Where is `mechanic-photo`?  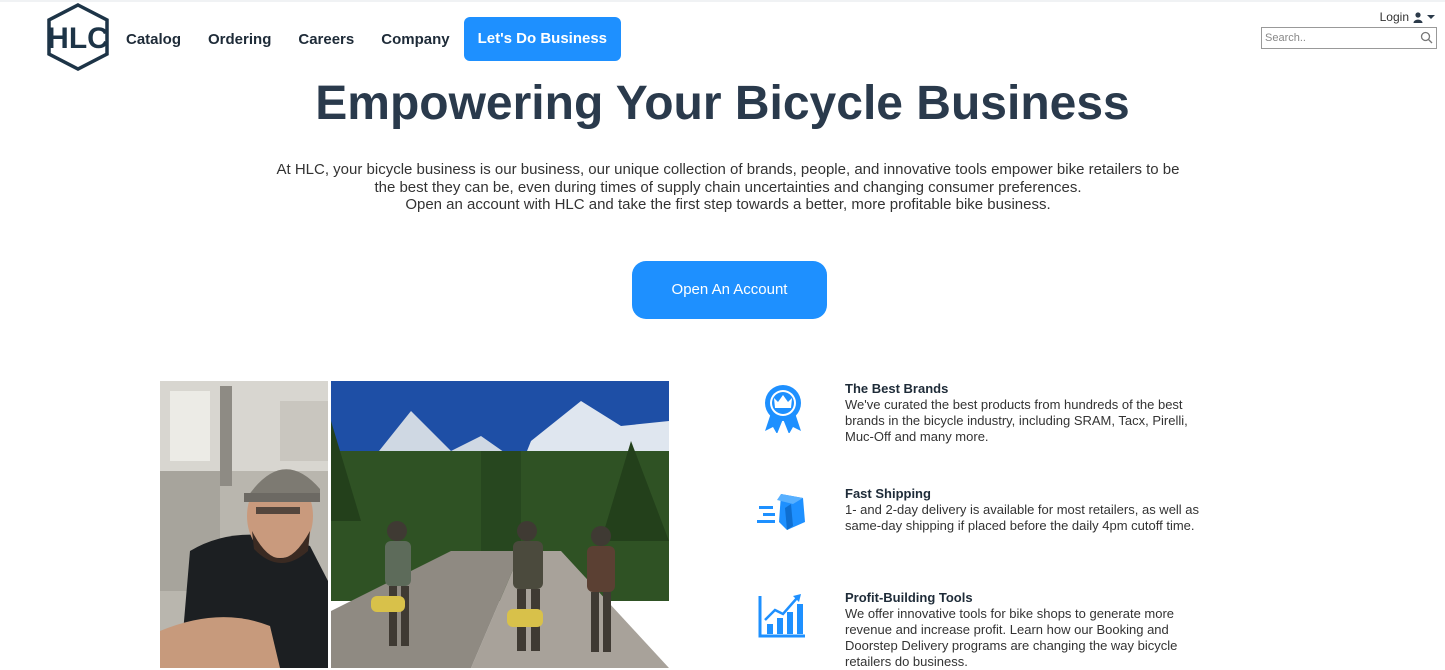 mechanic-photo is located at coordinates (244, 524).